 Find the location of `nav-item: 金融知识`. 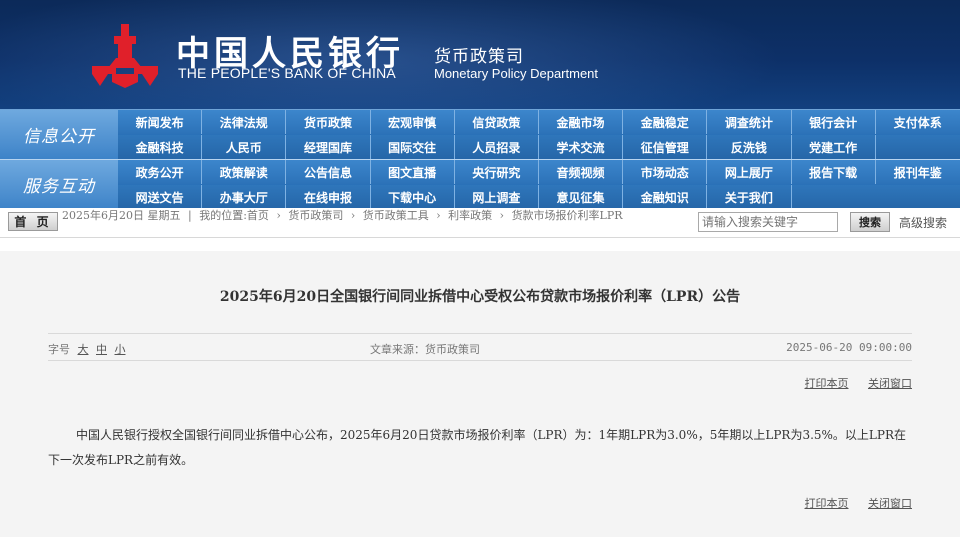

nav-item: 金融知识 is located at coordinates (665, 197).